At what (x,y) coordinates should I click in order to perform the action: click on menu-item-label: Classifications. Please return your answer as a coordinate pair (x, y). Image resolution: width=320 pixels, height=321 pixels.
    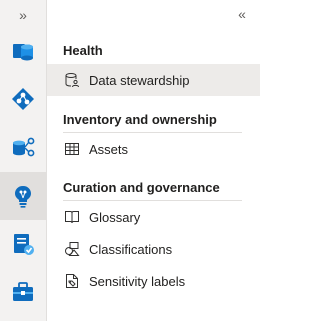
    Looking at the image, I should click on (131, 249).